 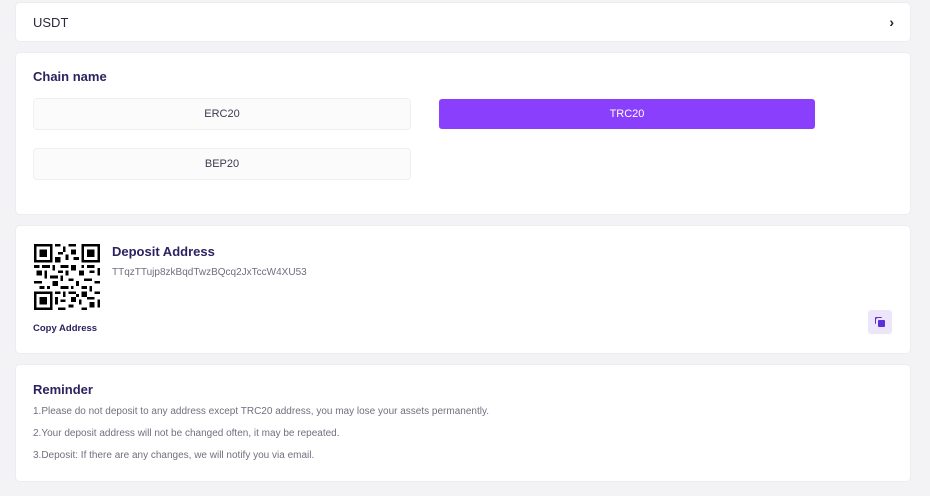 I want to click on chain-option-bep20: BEP20, so click(x=222, y=164).